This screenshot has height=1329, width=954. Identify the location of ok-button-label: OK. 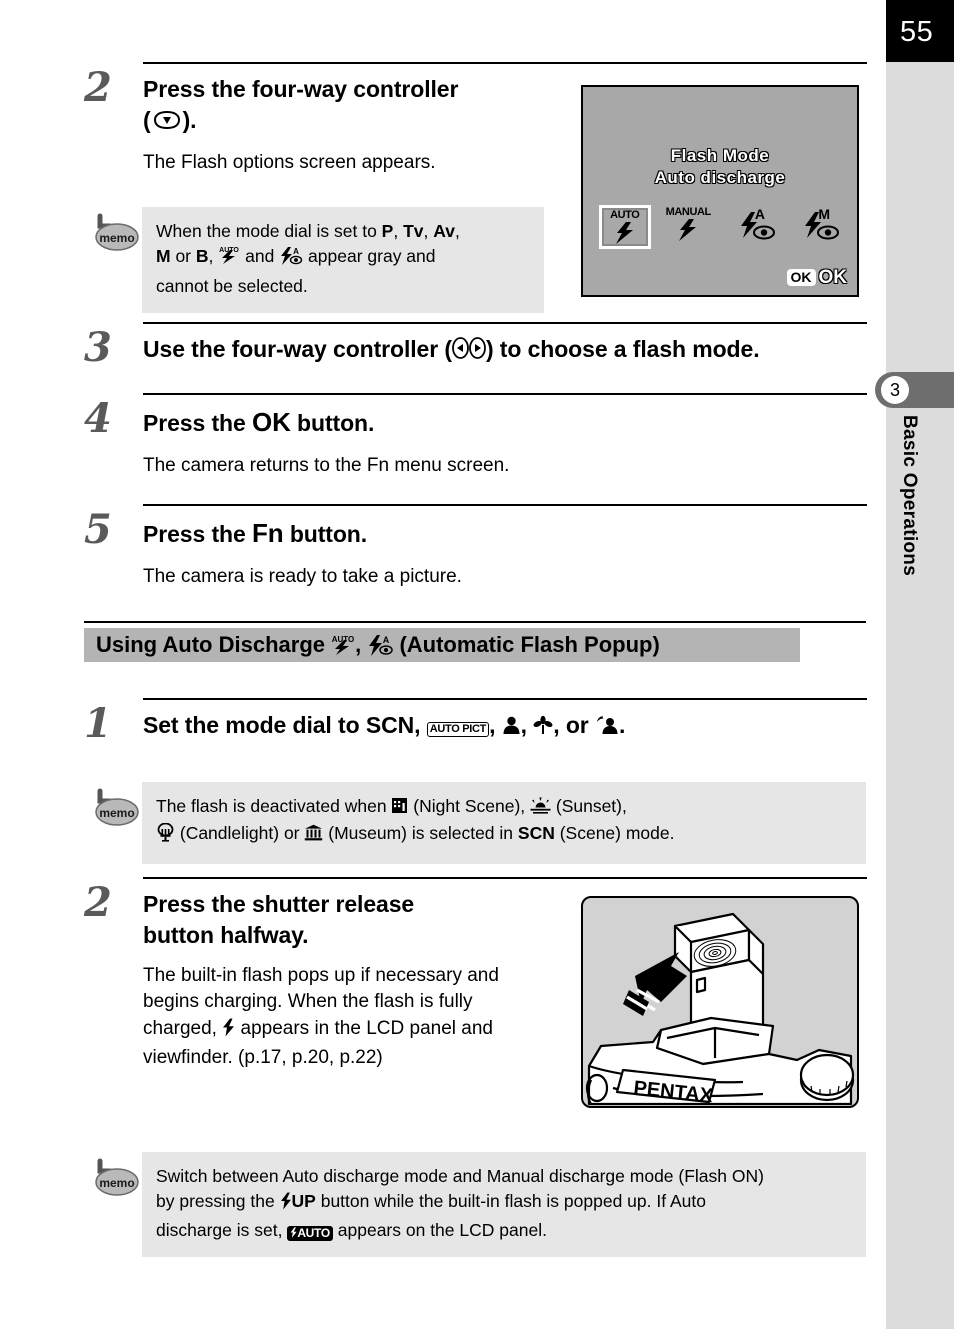
(271, 422).